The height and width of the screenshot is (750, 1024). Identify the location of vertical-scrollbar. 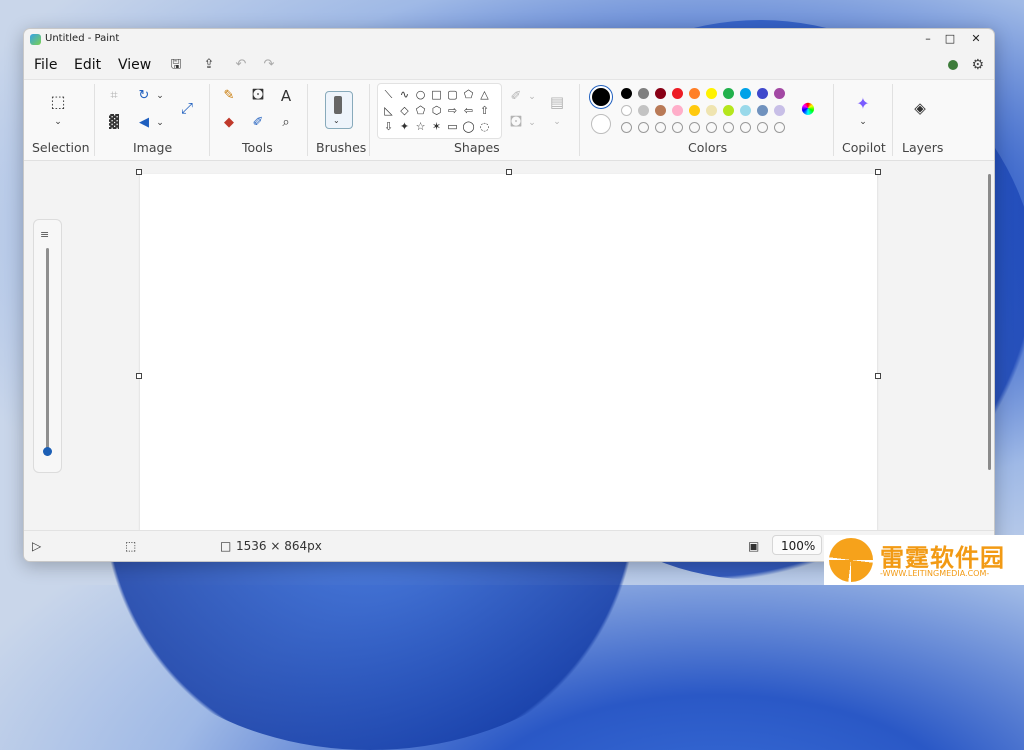
(989, 344).